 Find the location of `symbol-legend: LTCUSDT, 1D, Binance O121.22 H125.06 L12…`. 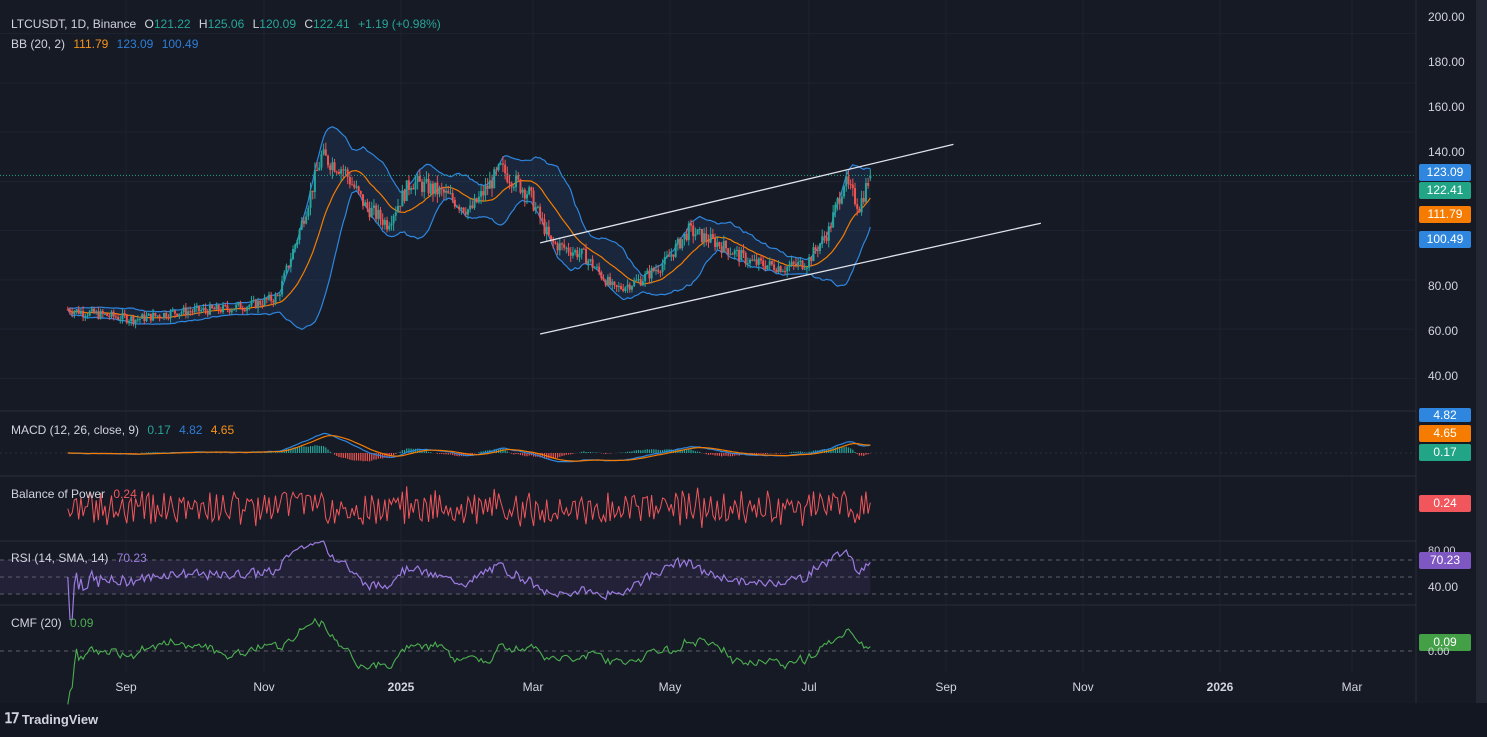

symbol-legend: LTCUSDT, 1D, Binance O121.22 H125.06 L12… is located at coordinates (226, 24).